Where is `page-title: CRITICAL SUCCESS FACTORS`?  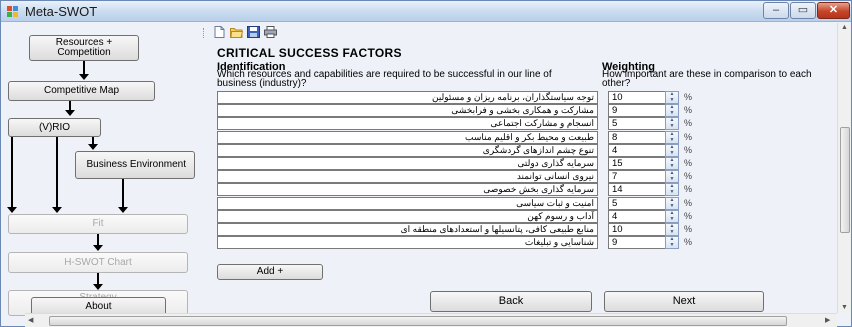
page-title: CRITICAL SUCCESS FACTORS is located at coordinates (309, 53).